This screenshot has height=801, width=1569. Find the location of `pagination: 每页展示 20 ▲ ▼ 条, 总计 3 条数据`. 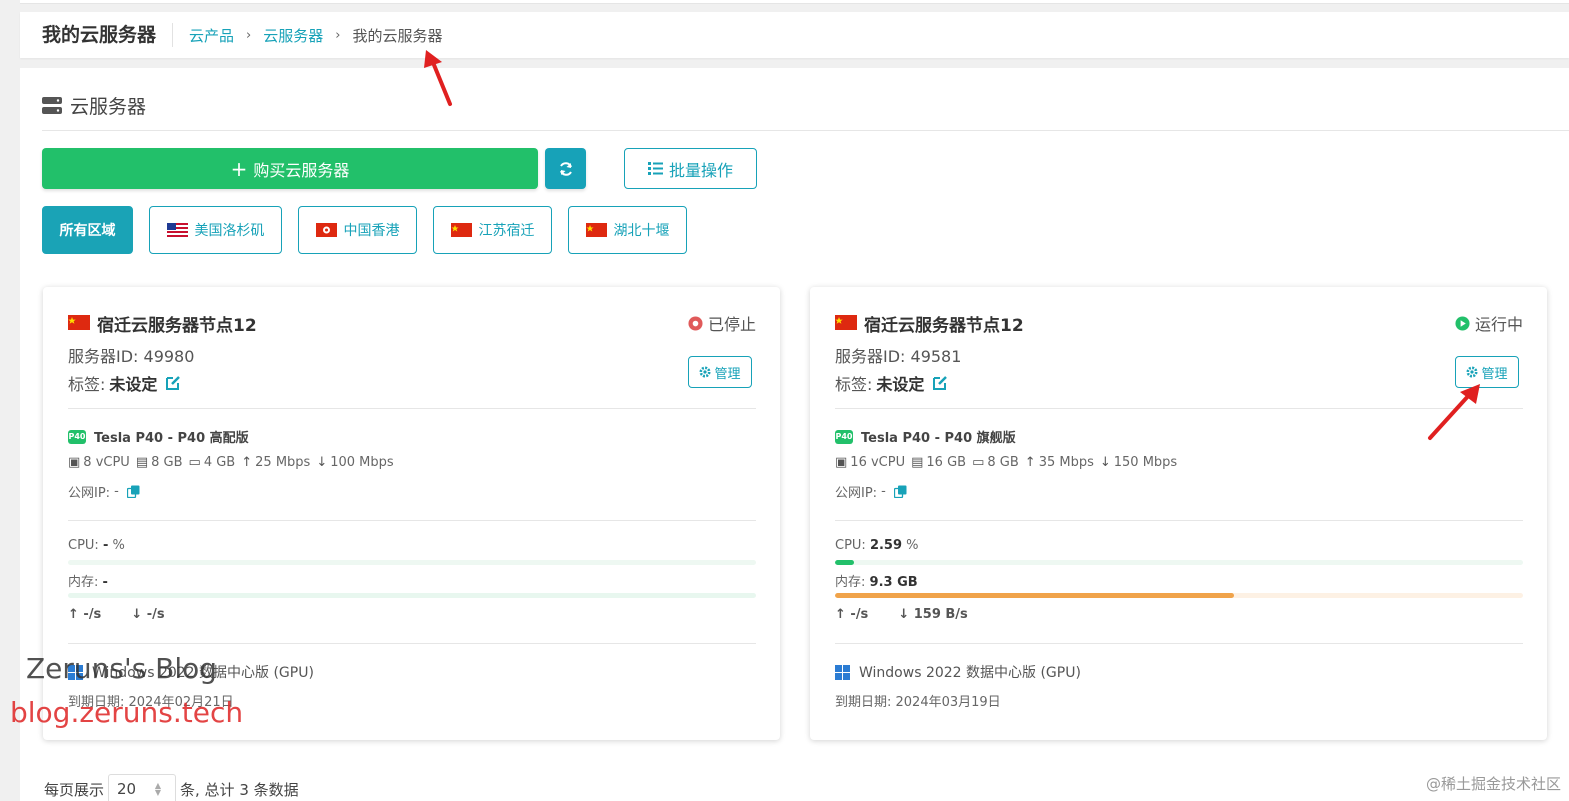

pagination: 每页展示 20 ▲ ▼ 条, 总计 3 条数据 is located at coordinates (171, 787).